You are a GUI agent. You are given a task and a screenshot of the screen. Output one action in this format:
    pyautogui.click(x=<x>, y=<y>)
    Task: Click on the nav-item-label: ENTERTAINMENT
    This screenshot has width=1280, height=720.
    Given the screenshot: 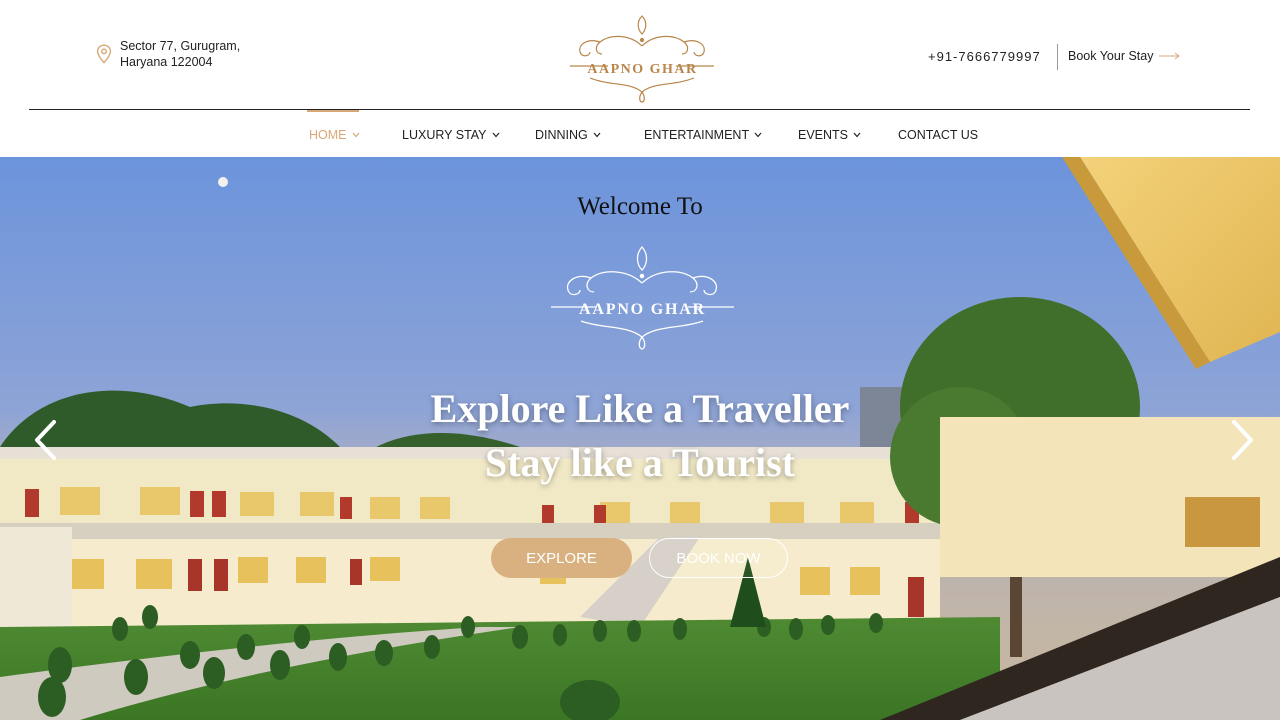 What is the action you would take?
    pyautogui.click(x=697, y=135)
    